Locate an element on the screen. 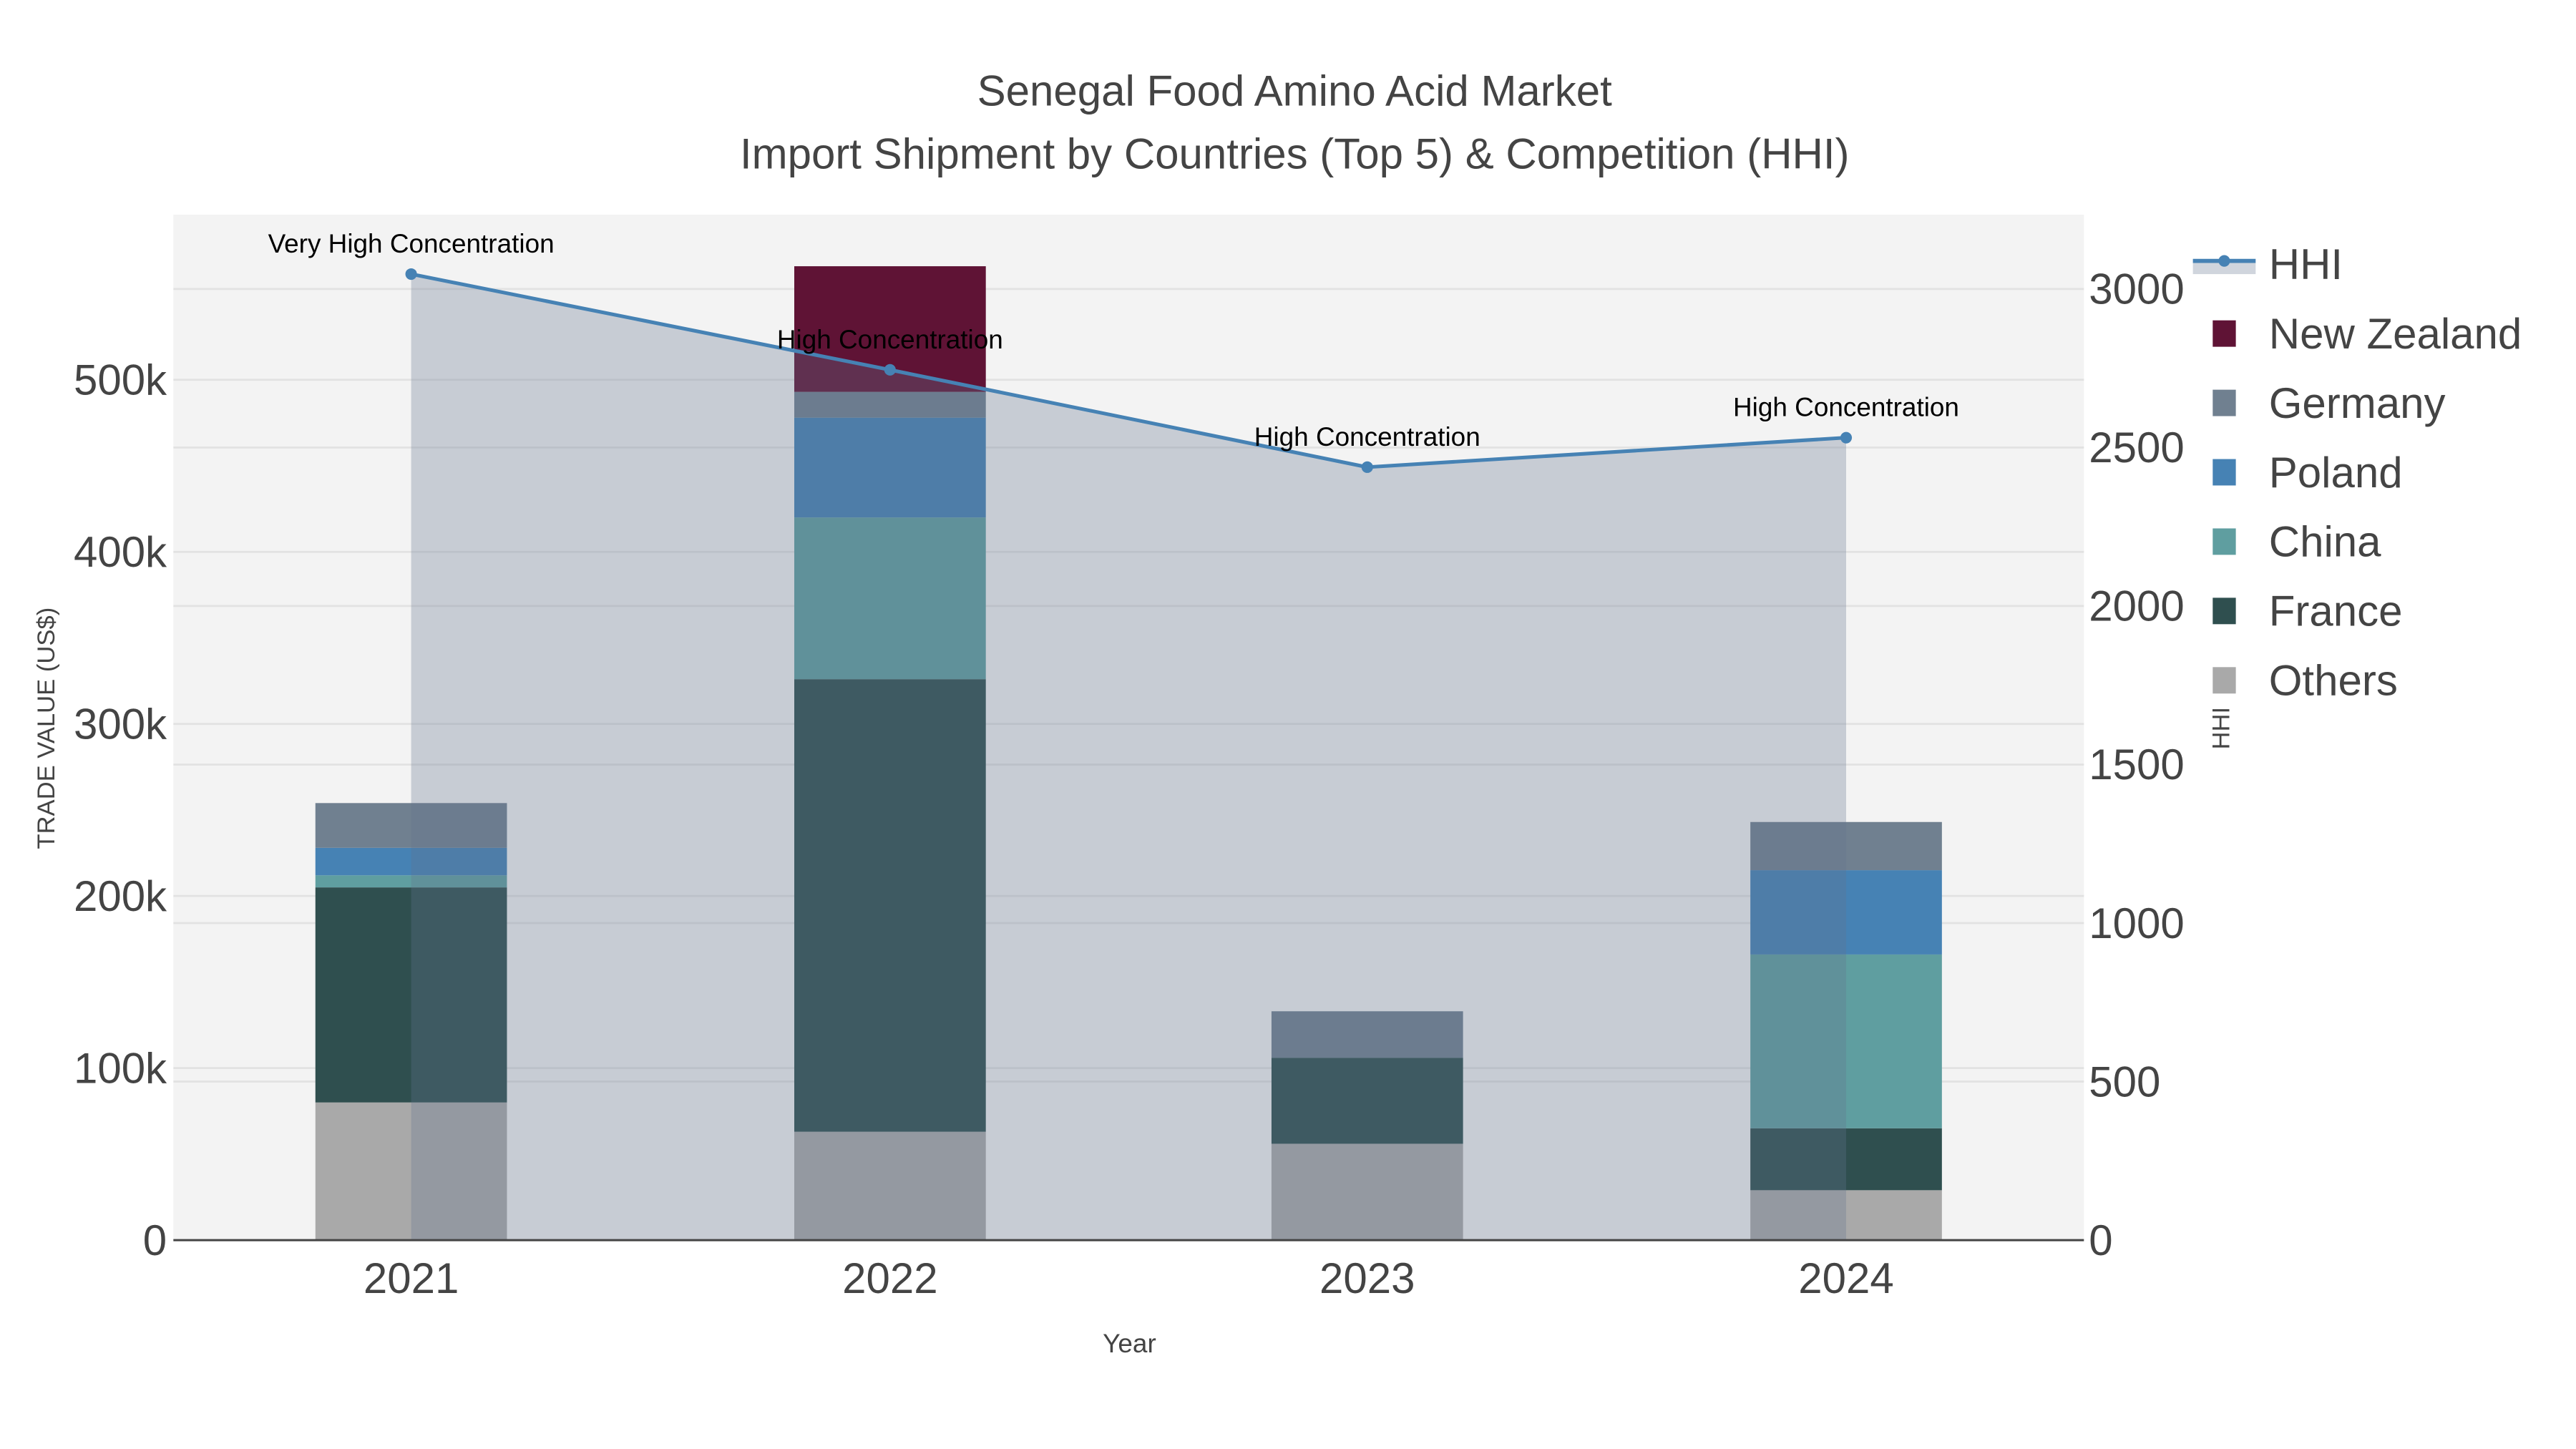 The image size is (2576, 1449). y-tick-label: 500k is located at coordinates (120, 380).